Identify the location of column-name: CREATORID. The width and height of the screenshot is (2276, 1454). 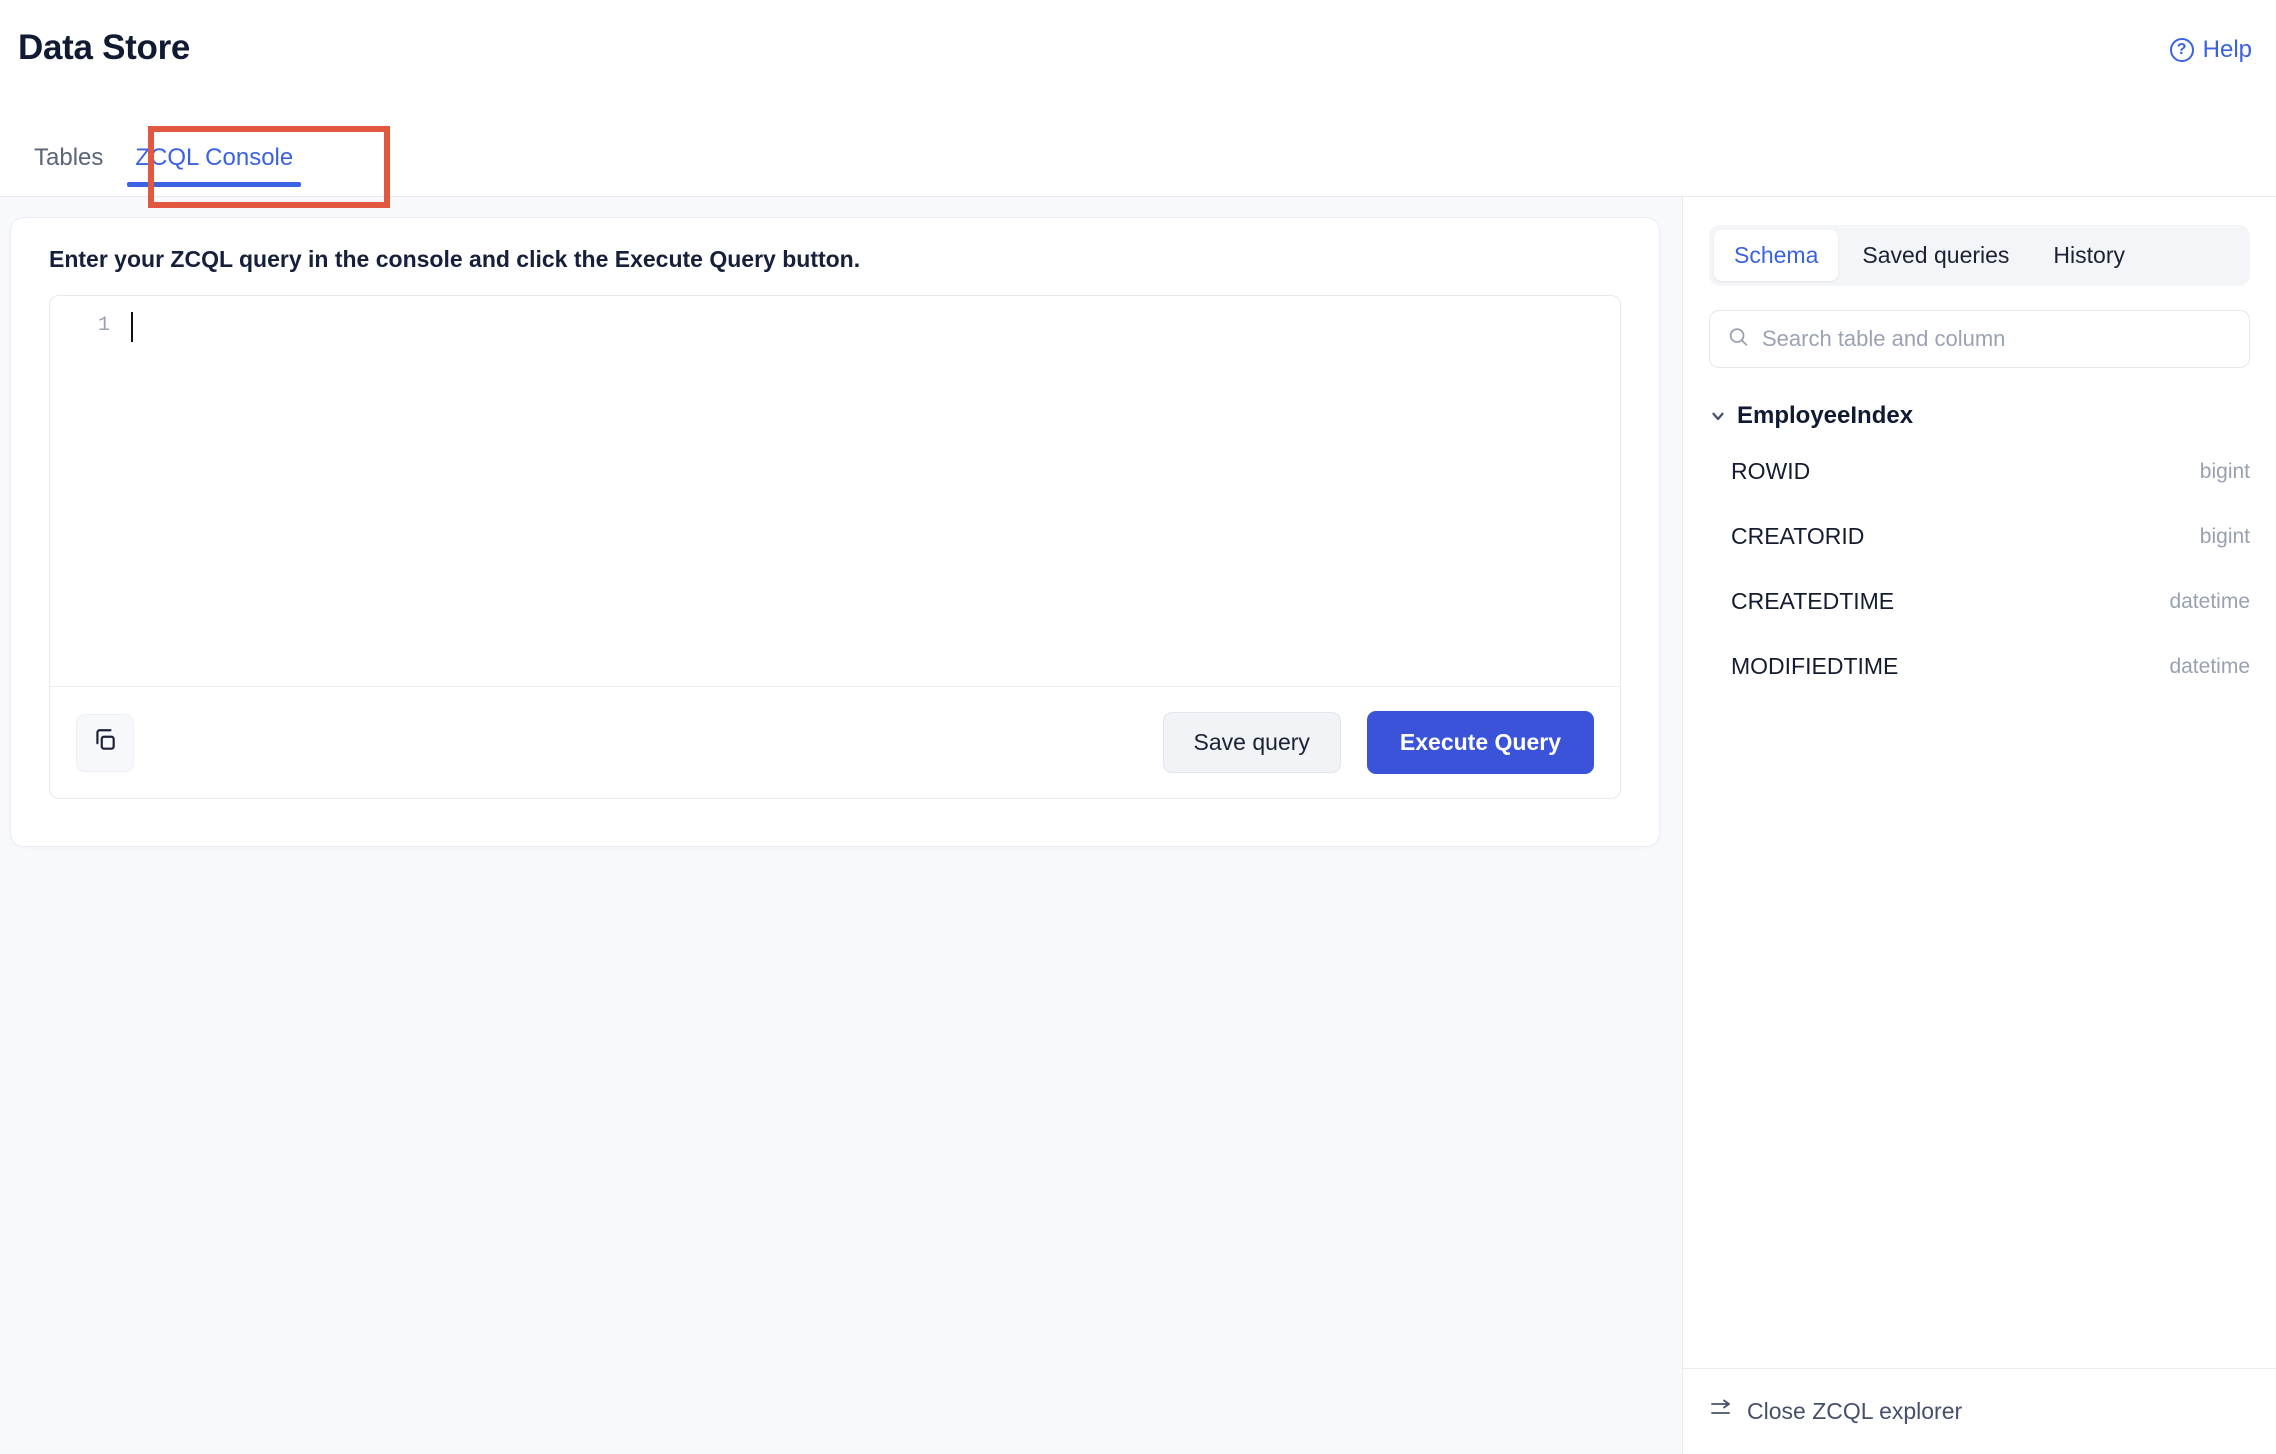
(1798, 536).